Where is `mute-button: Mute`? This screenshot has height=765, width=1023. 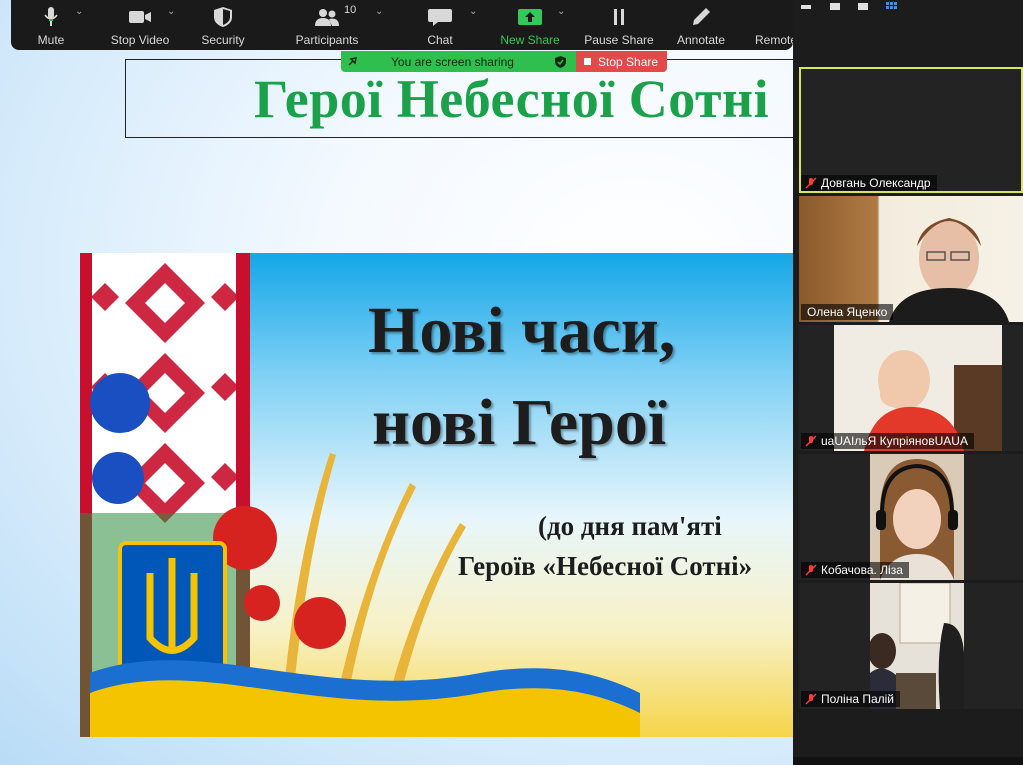
mute-button: Mute is located at coordinates (51, 25).